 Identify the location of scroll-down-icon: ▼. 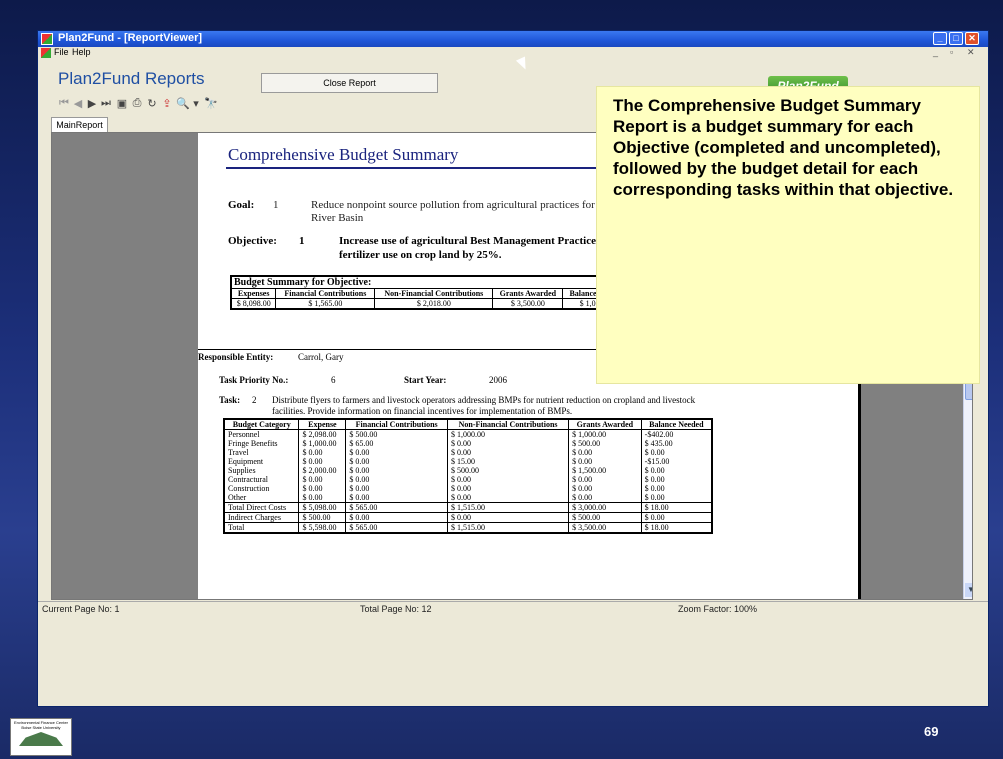
(968, 590).